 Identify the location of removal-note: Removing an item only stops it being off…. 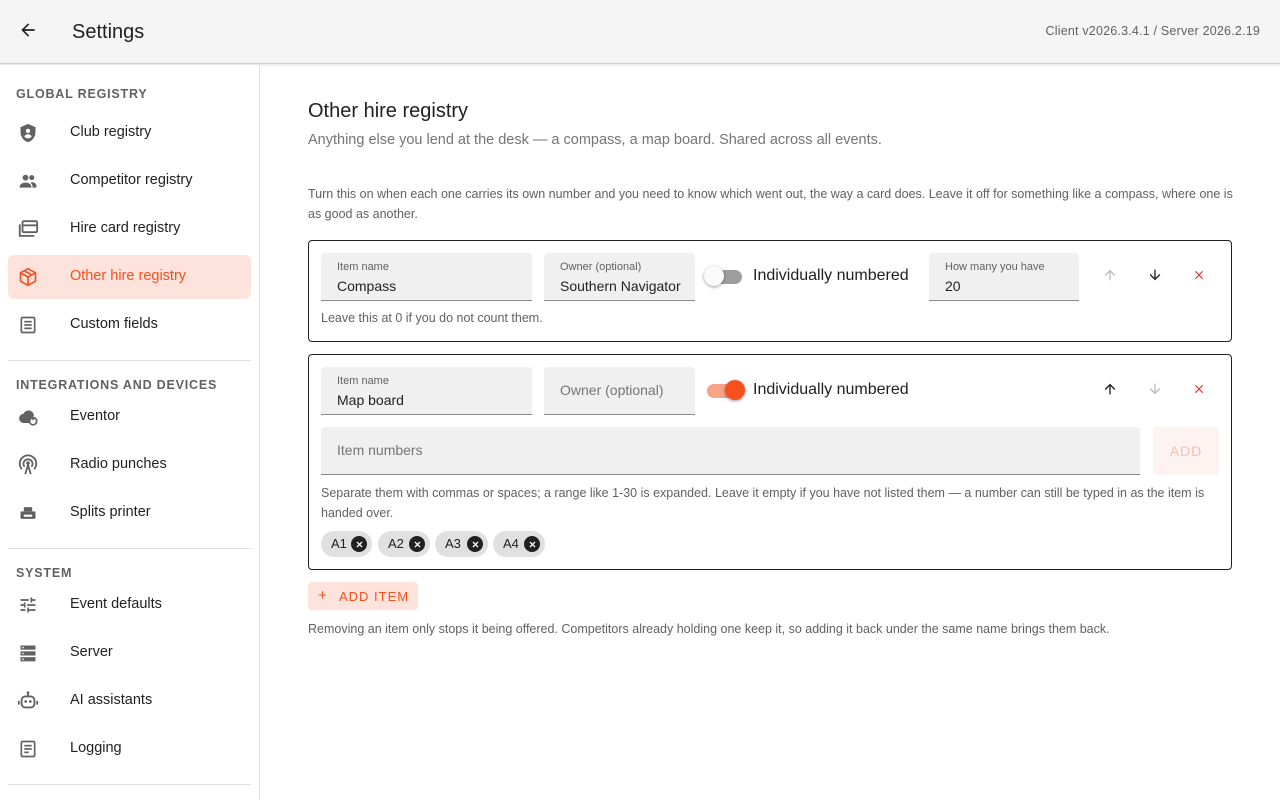
(709, 629).